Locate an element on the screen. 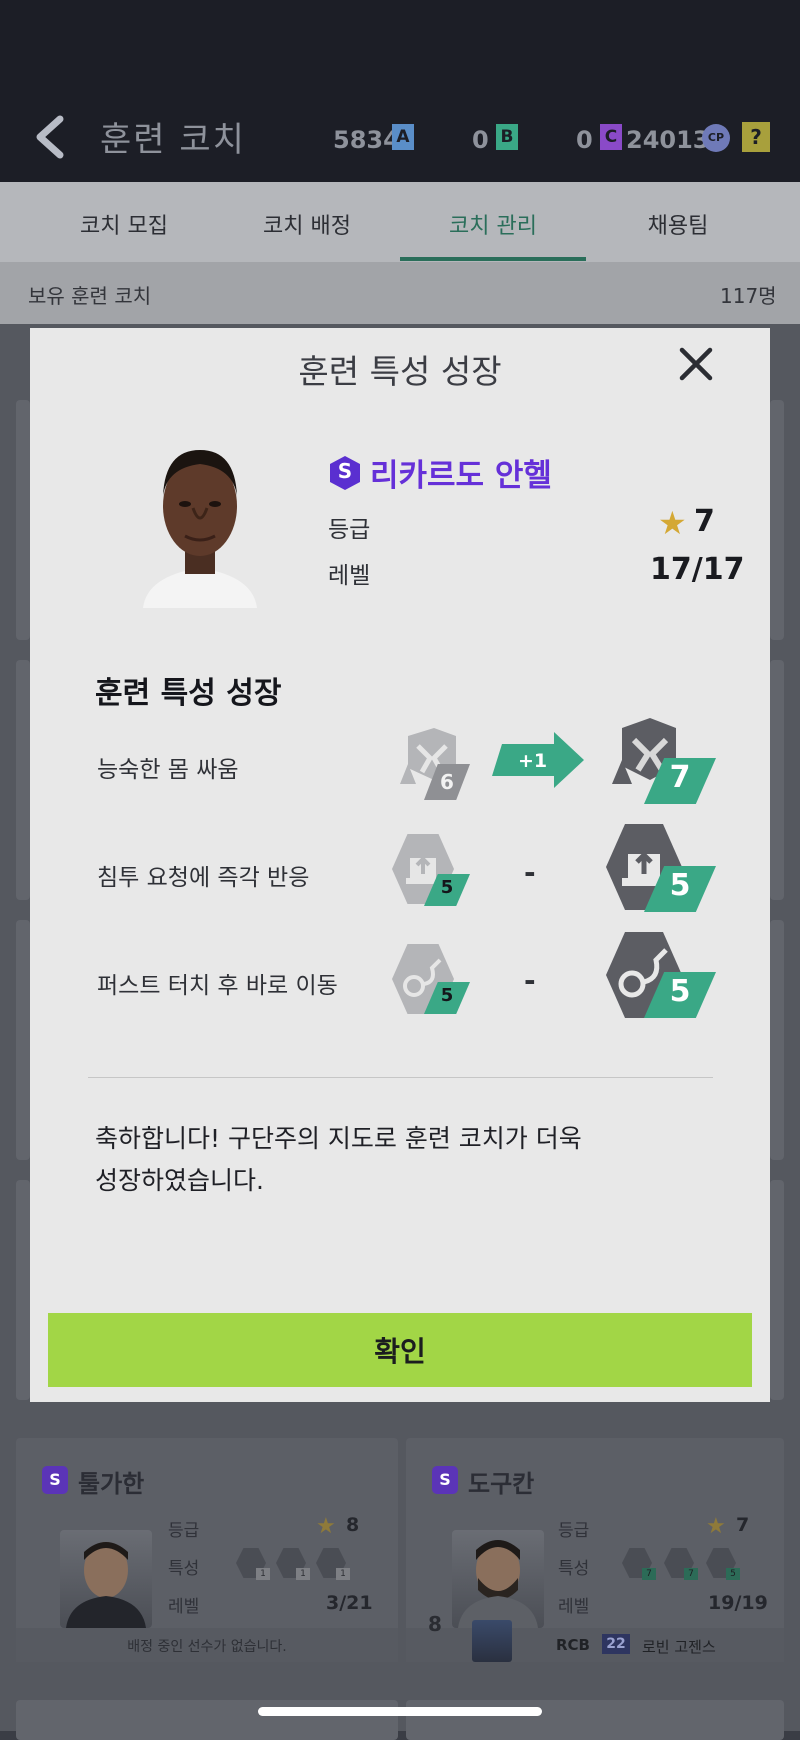  grade-value: 8 is located at coordinates (353, 1525).